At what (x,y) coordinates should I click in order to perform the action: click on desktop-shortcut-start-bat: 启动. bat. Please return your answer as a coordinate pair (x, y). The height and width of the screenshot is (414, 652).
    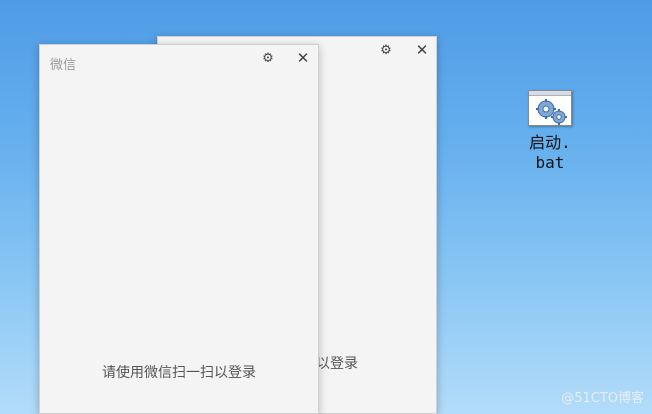
    Looking at the image, I should click on (550, 131).